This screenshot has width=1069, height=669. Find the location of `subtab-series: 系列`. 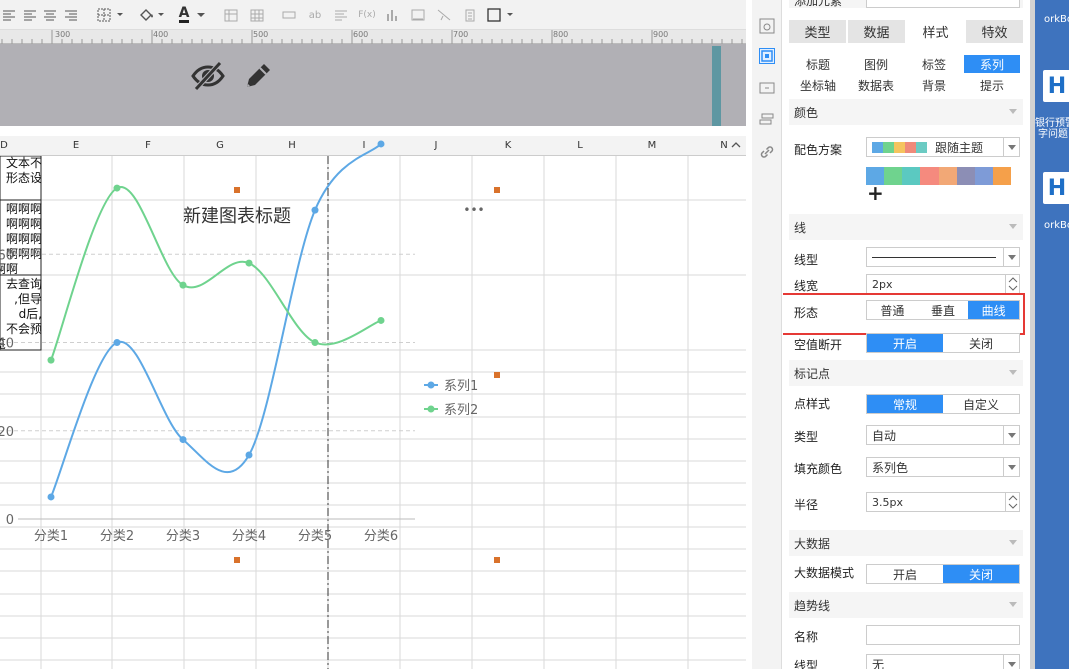

subtab-series: 系列 is located at coordinates (992, 64).